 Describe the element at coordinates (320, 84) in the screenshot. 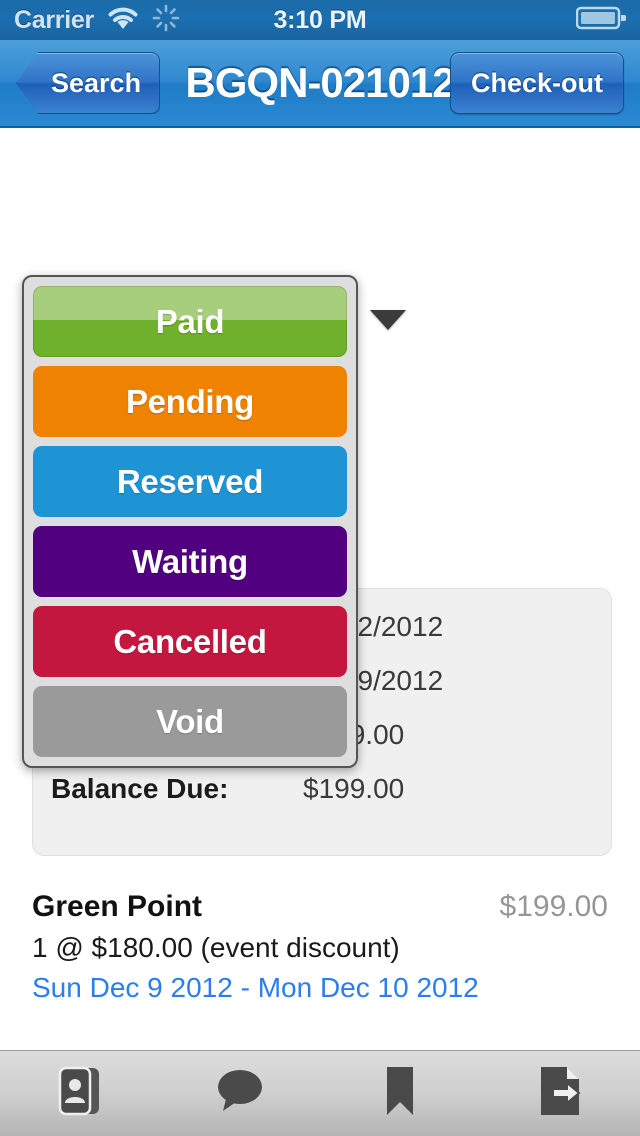

I see `navigation-bar: Search BGQN-021012 Check-out` at that location.